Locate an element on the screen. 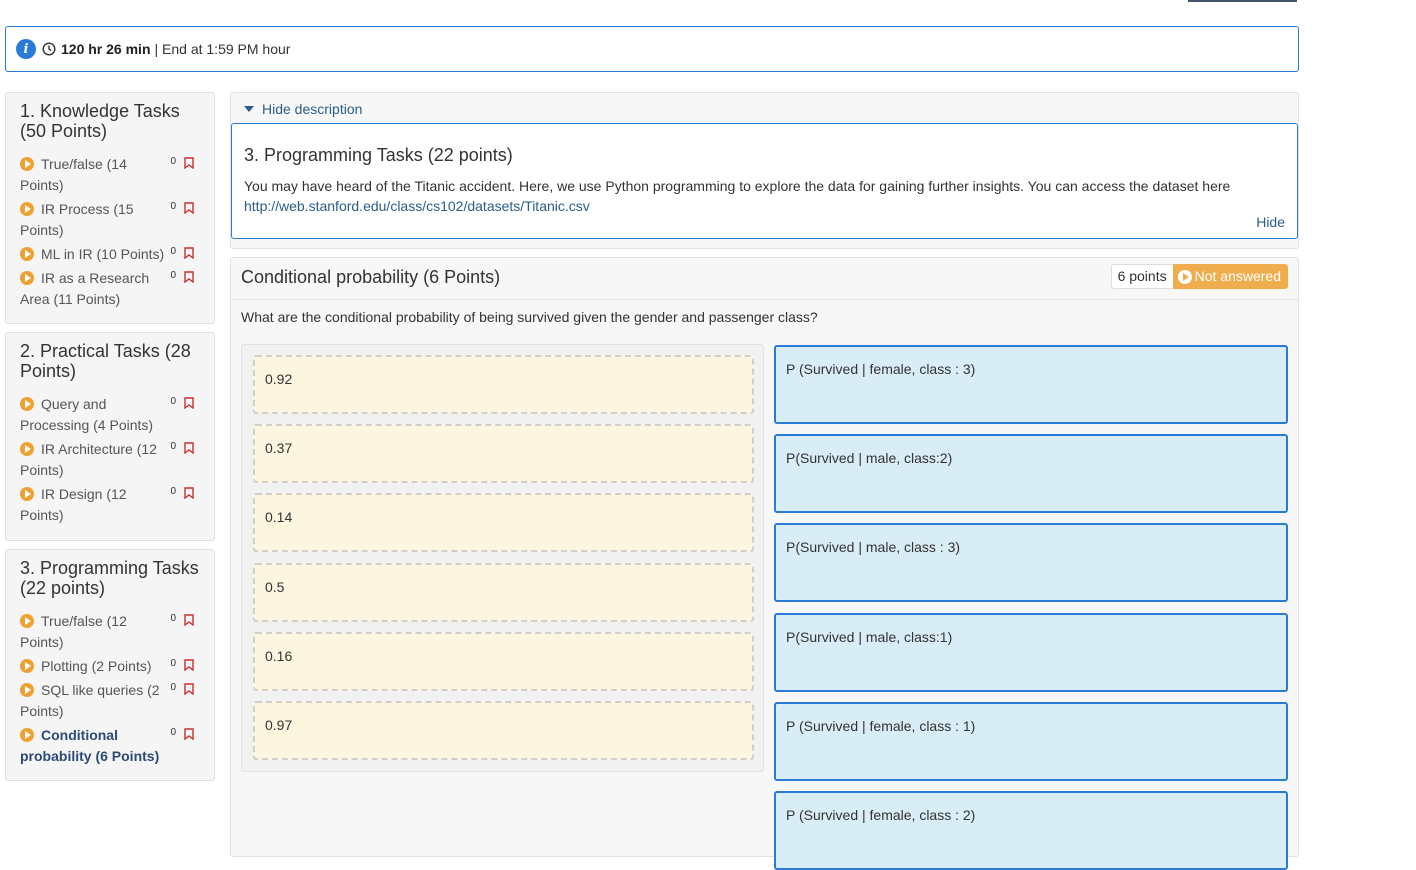 The width and height of the screenshot is (1416, 870). top-nav-underline is located at coordinates (1242, 1).